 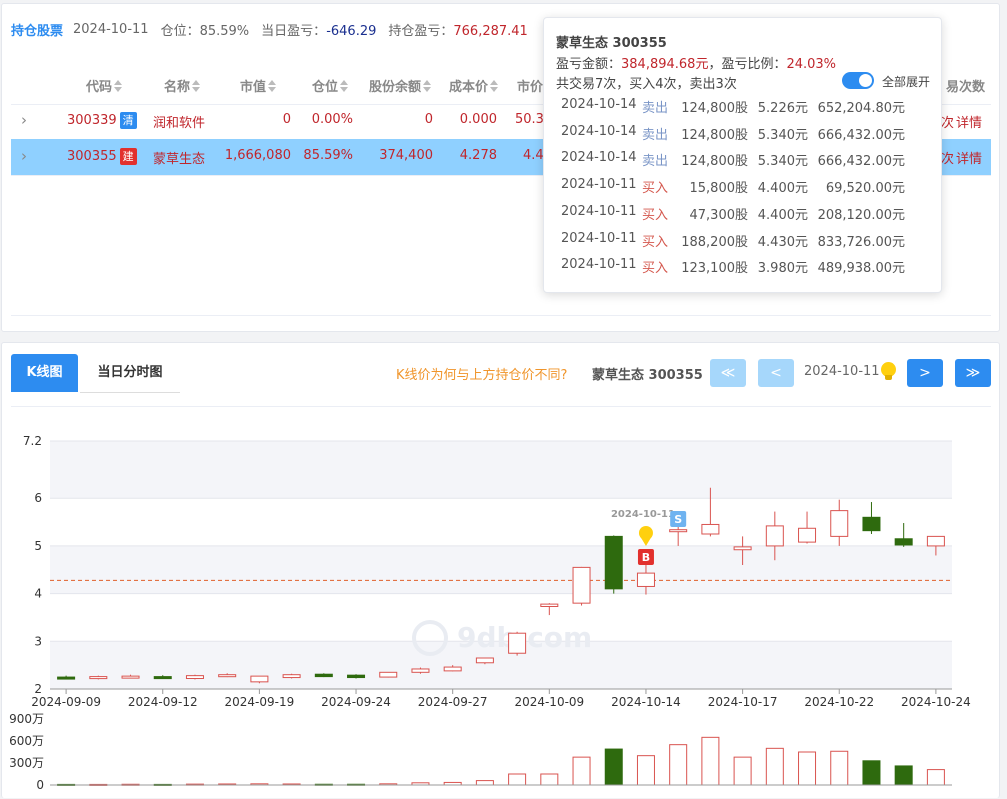 What do you see at coordinates (782, 242) in the screenshot?
I see `trade-price: 4.430元` at bounding box center [782, 242].